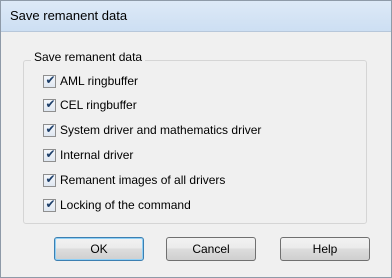 Image resolution: width=392 pixels, height=278 pixels. What do you see at coordinates (88, 57) in the screenshot?
I see `group-label: Save remanent data` at bounding box center [88, 57].